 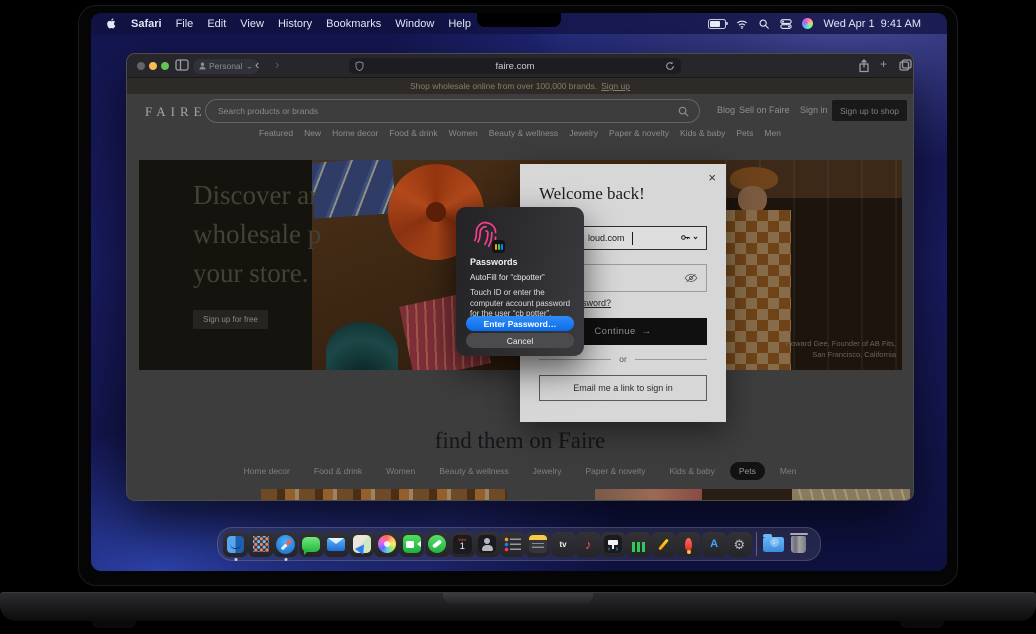 I want to click on menu-window: Window, so click(x=414, y=24).